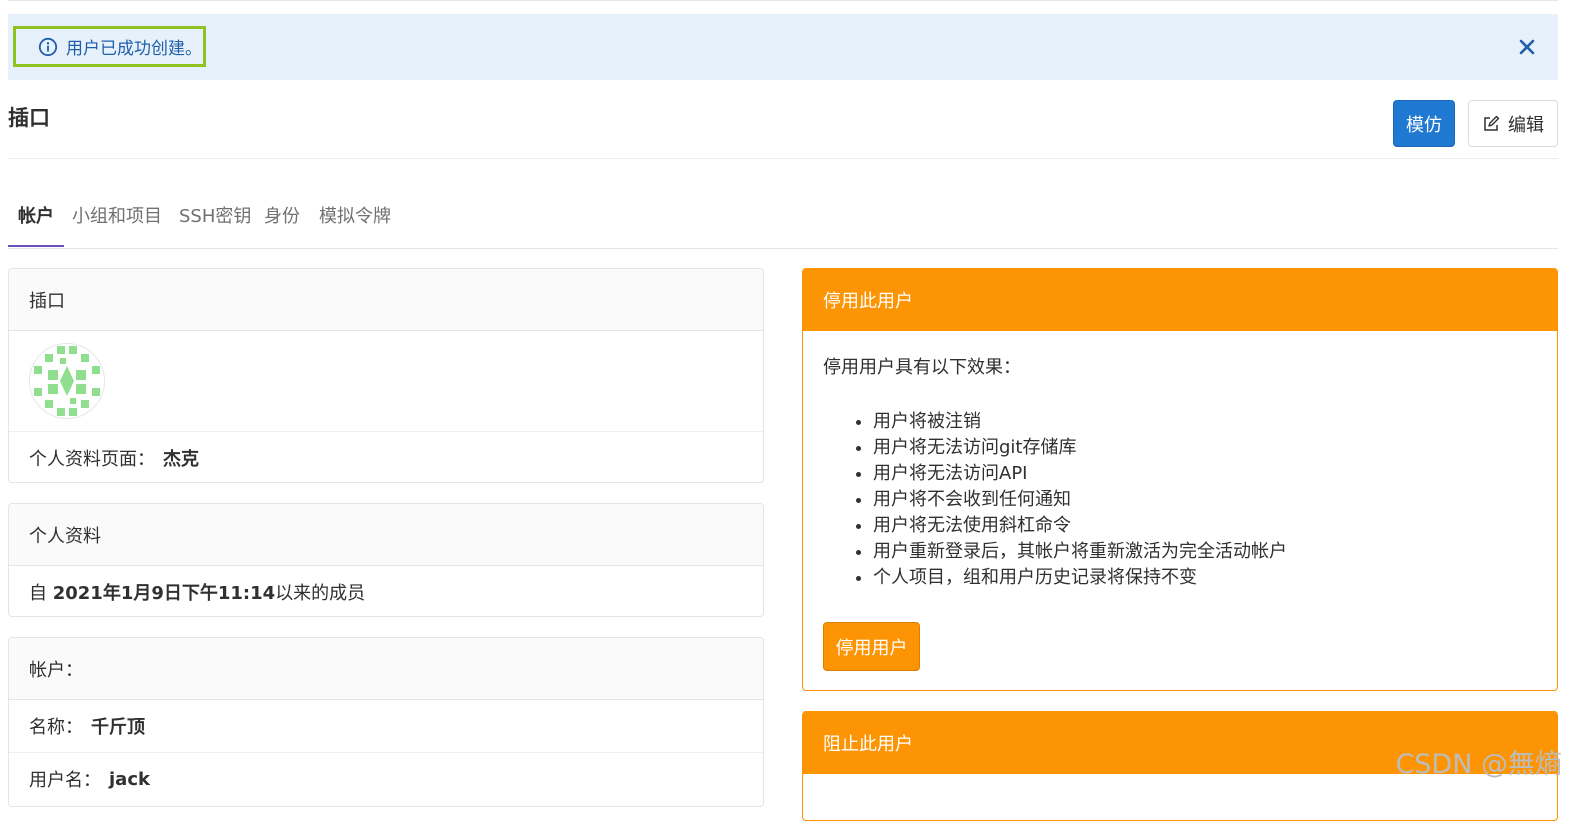 The height and width of the screenshot is (821, 1578). Describe the element at coordinates (386, 591) in the screenshot. I see `member-since-row: 自 2021年1月9日下午11:14 以来的成员` at that location.